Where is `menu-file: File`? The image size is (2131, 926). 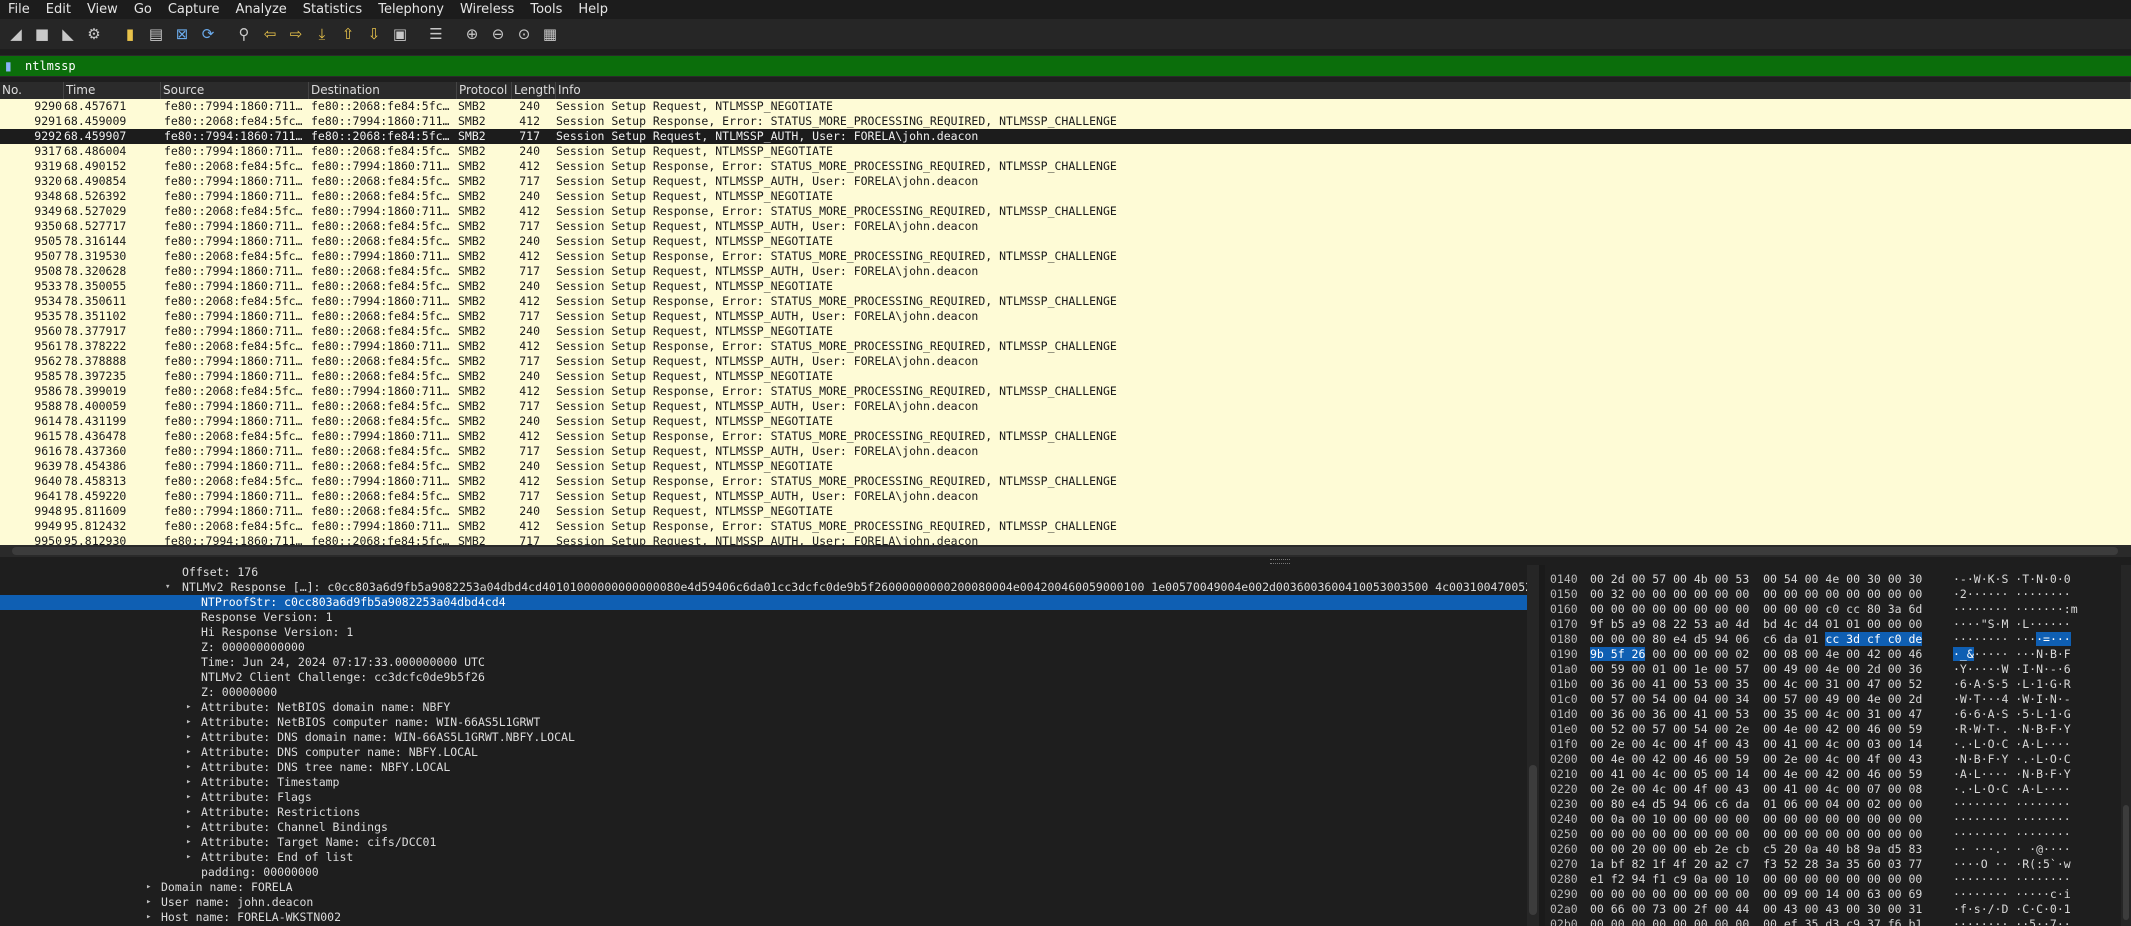 menu-file: File is located at coordinates (19, 9).